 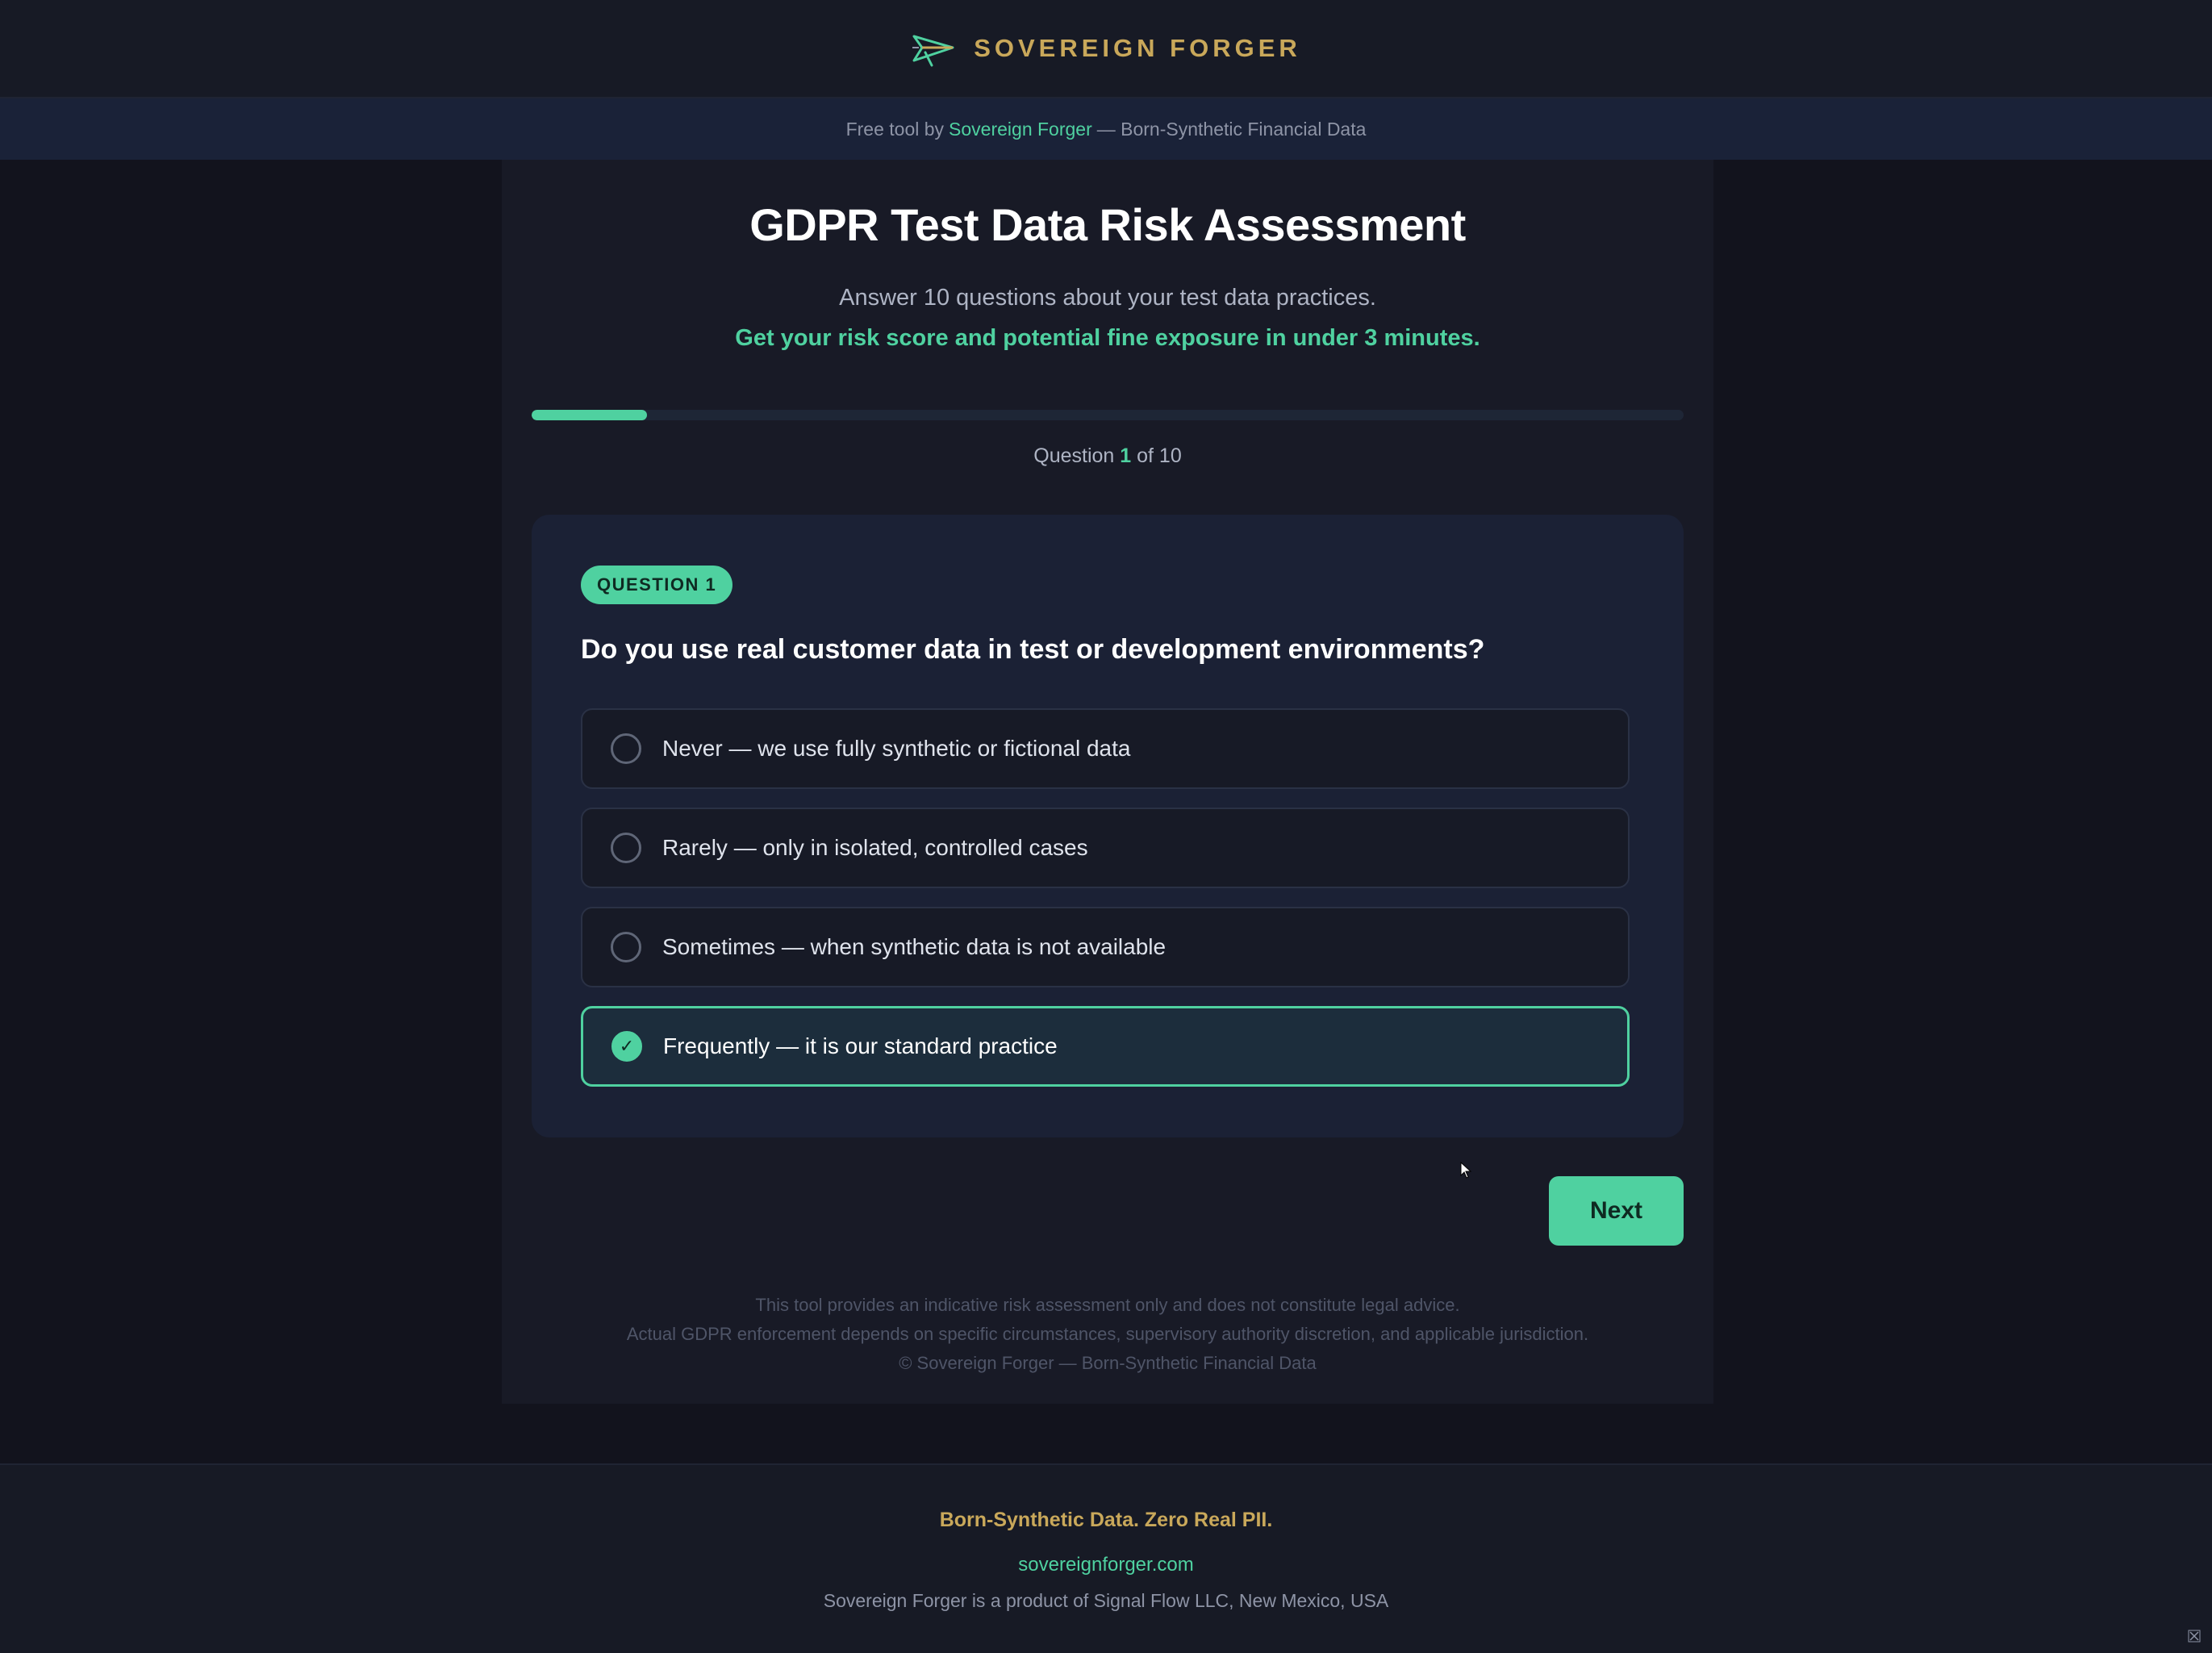 I want to click on check-icon: ✓, so click(x=626, y=1046).